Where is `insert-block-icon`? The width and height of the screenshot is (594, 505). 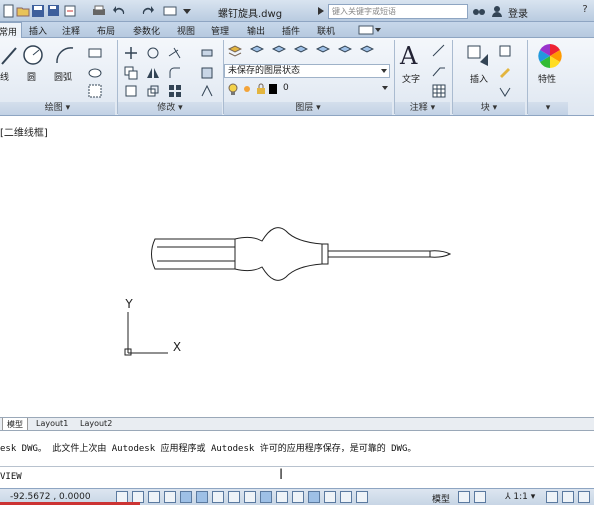 insert-block-icon is located at coordinates (479, 57).